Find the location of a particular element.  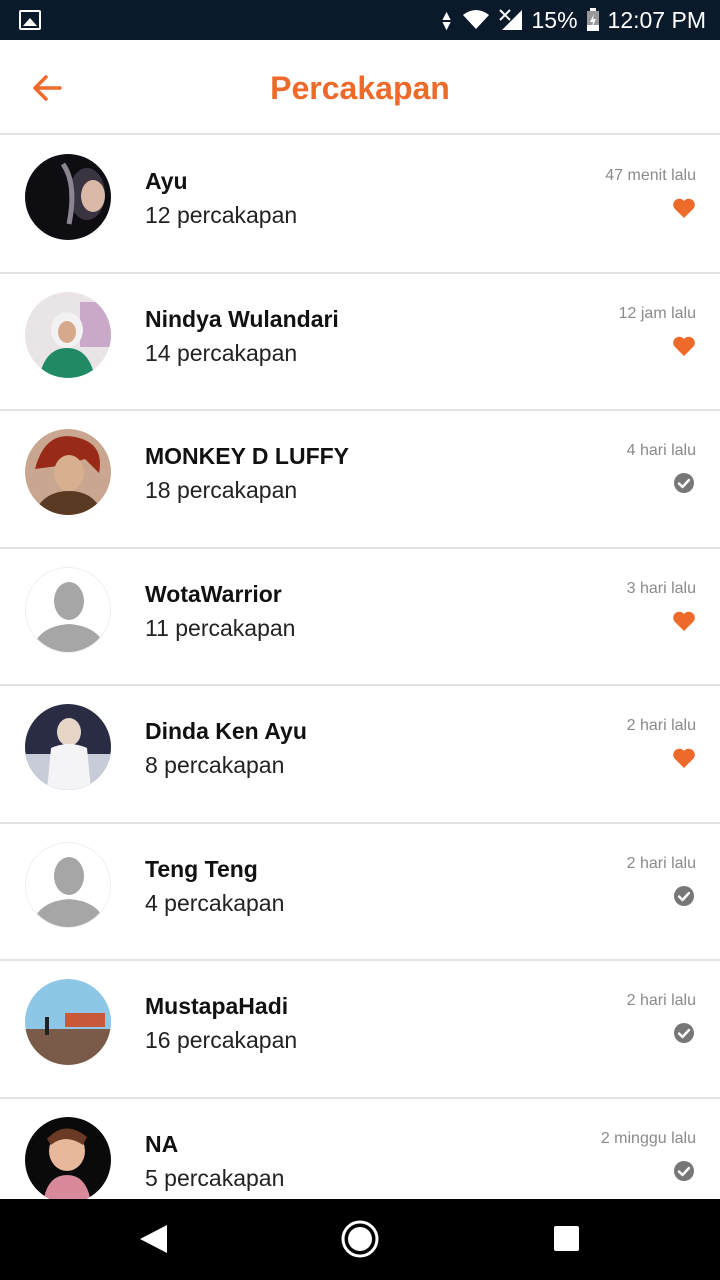

circle-home-icon is located at coordinates (360, 1239).